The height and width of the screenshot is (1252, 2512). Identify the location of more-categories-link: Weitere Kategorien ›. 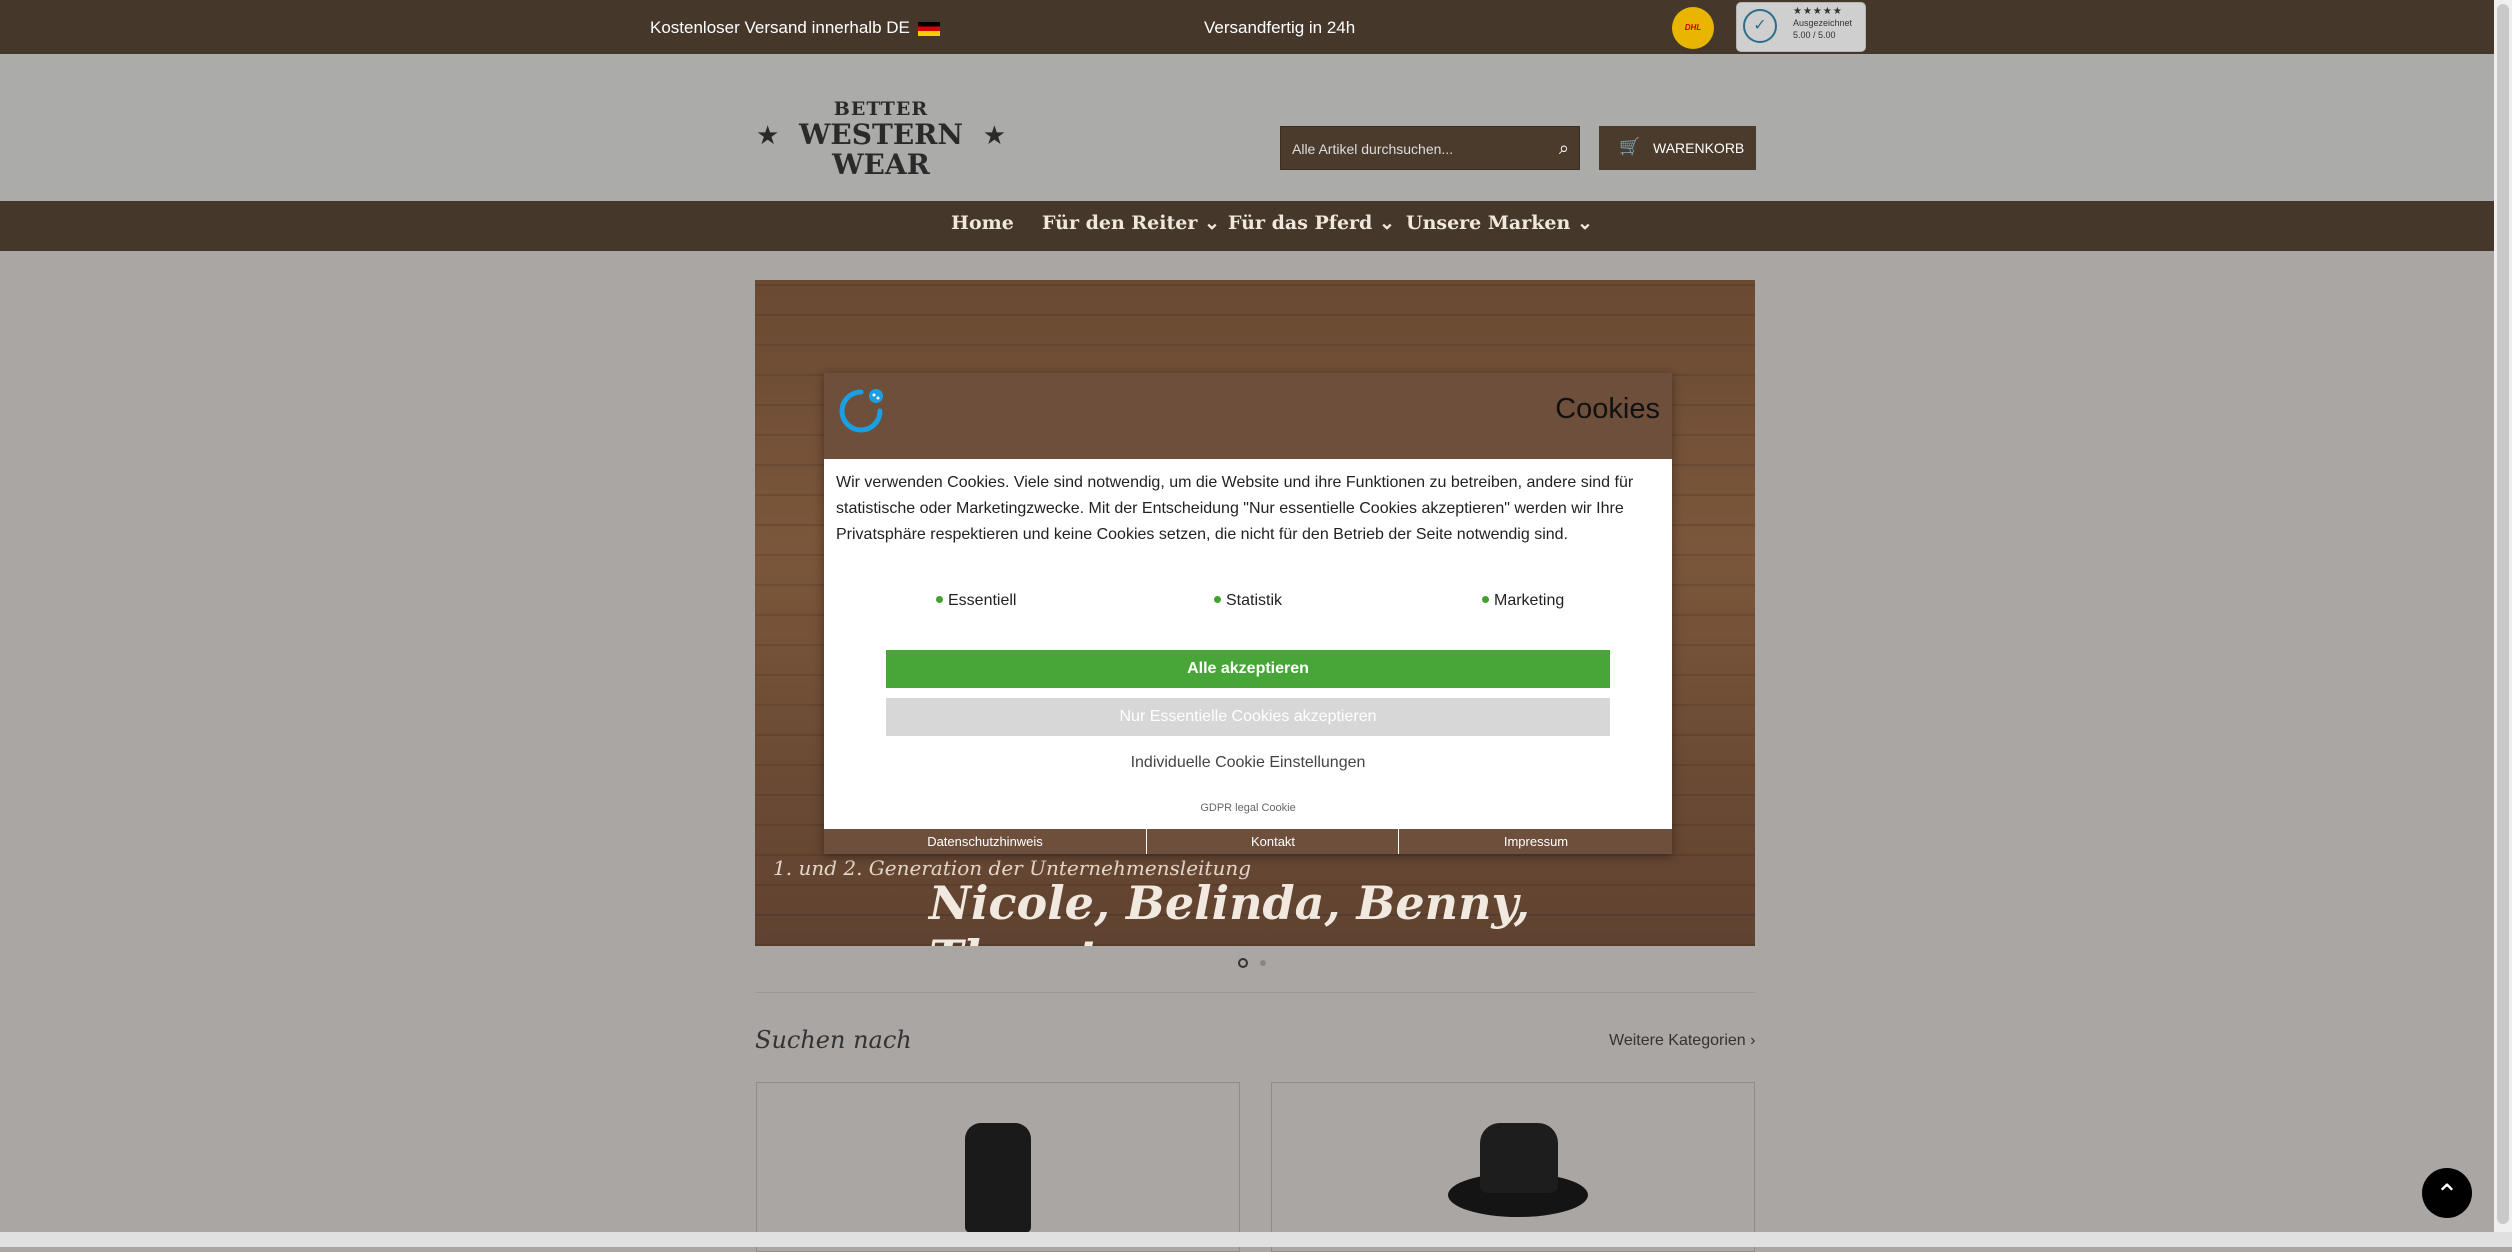
(1682, 1041).